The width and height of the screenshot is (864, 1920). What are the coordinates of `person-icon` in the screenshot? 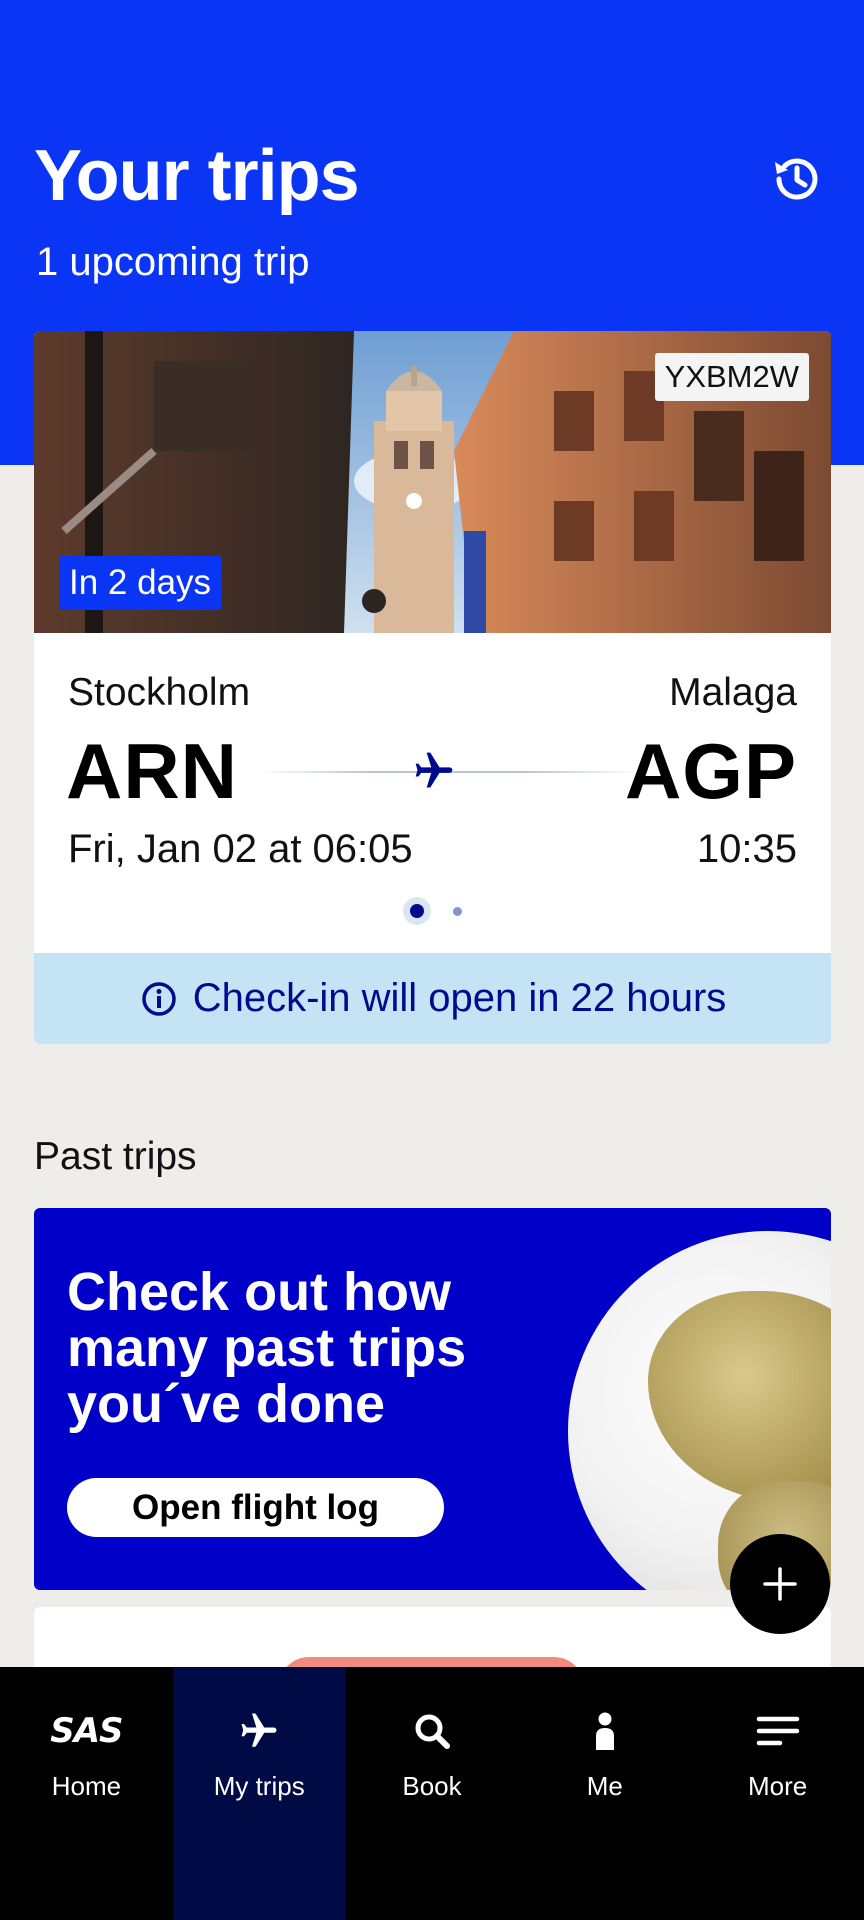 It's located at (605, 1731).